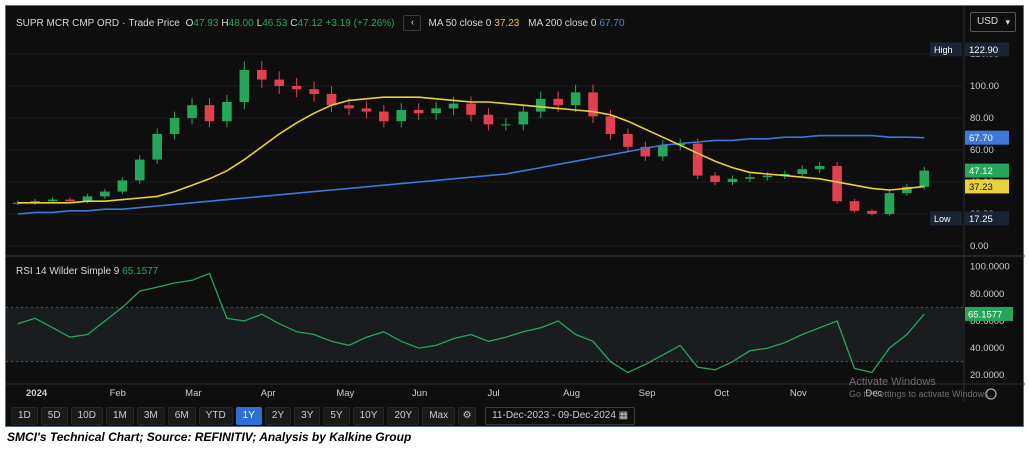 The image size is (1029, 450). I want to click on price-tick-label: 100.00, so click(984, 86).